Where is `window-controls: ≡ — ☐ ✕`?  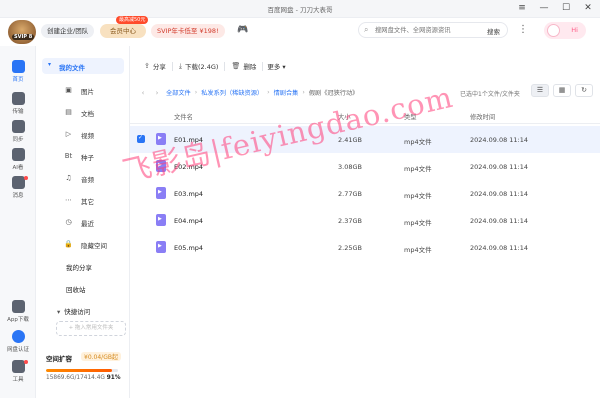 window-controls: ≡ — ☐ ✕ is located at coordinates (555, 8).